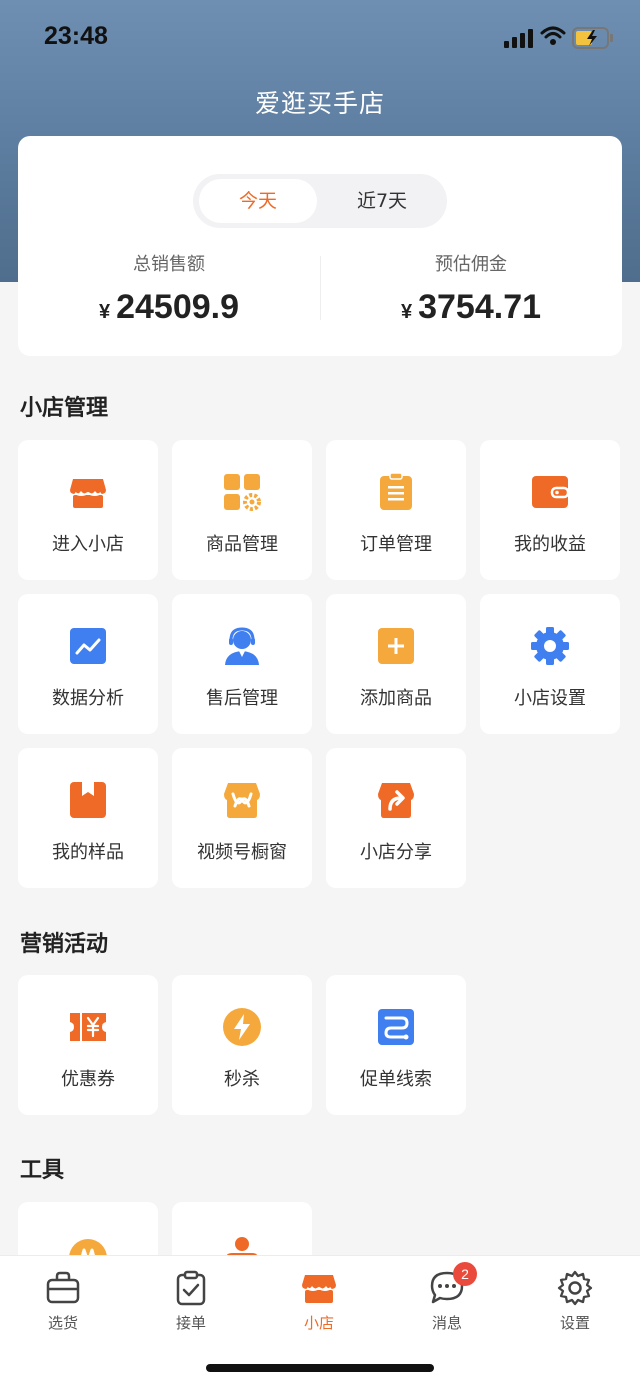 Image resolution: width=640 pixels, height=1385 pixels. Describe the element at coordinates (518, 38) in the screenshot. I see `cellular-signal-icon` at that location.